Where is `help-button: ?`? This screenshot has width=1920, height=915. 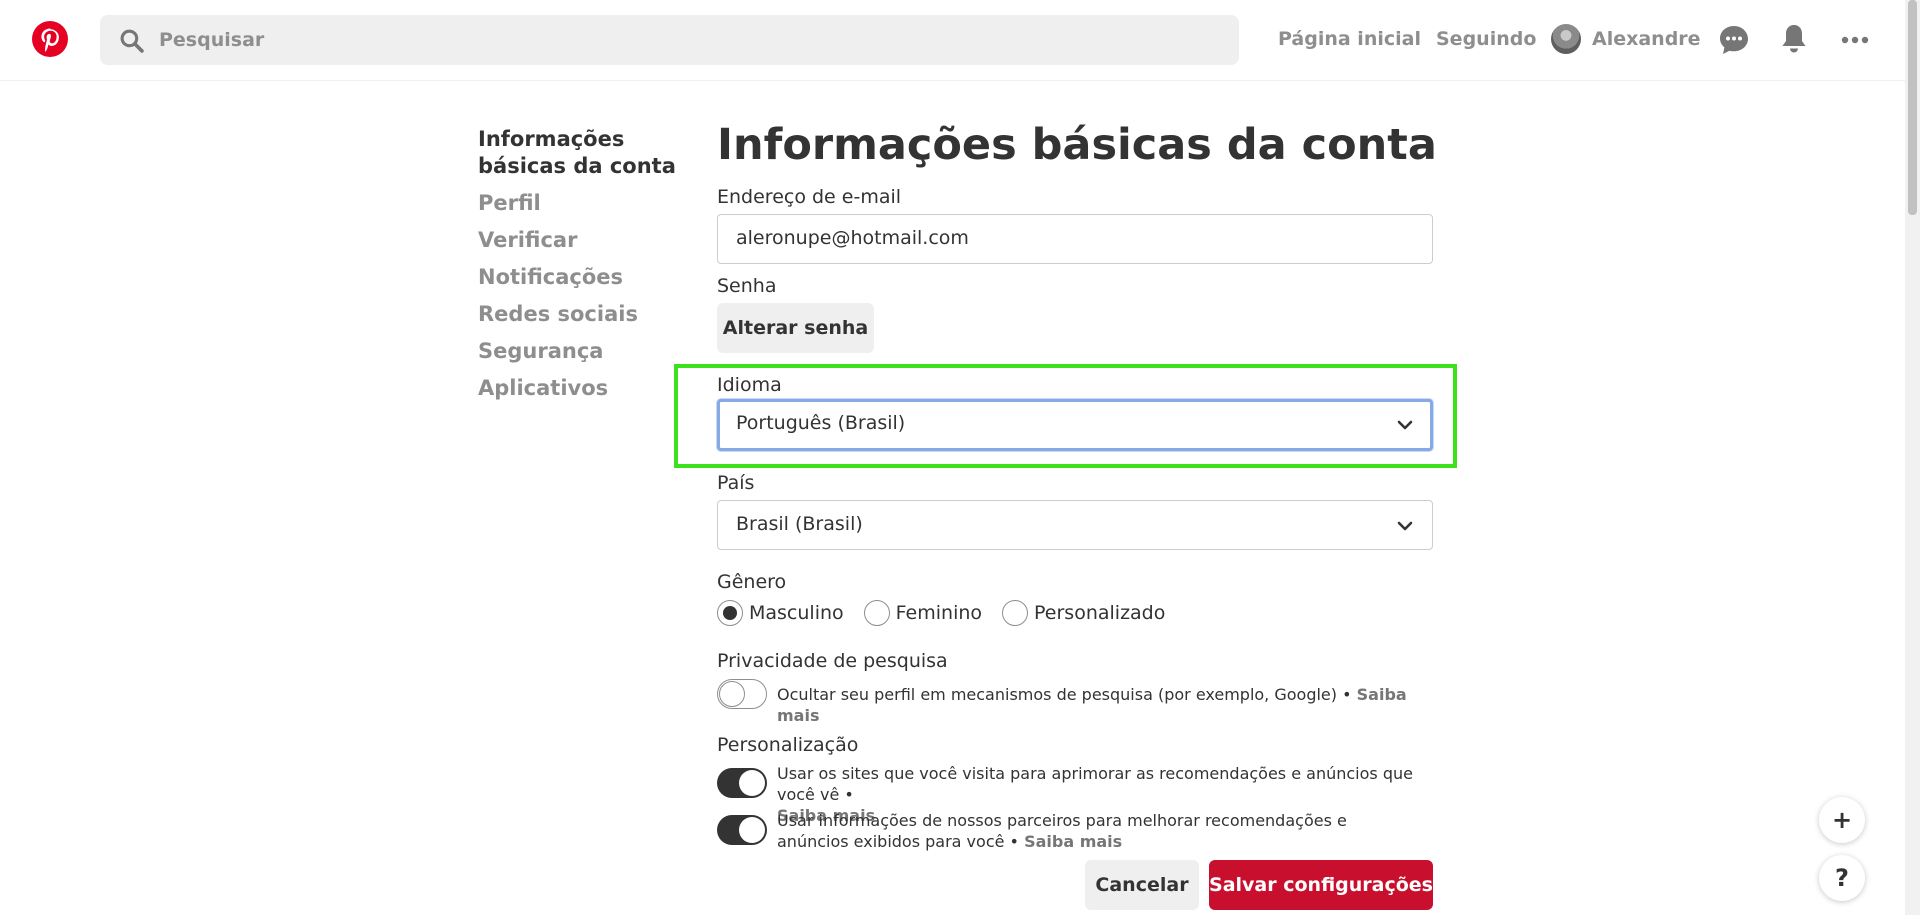 help-button: ? is located at coordinates (1842, 878).